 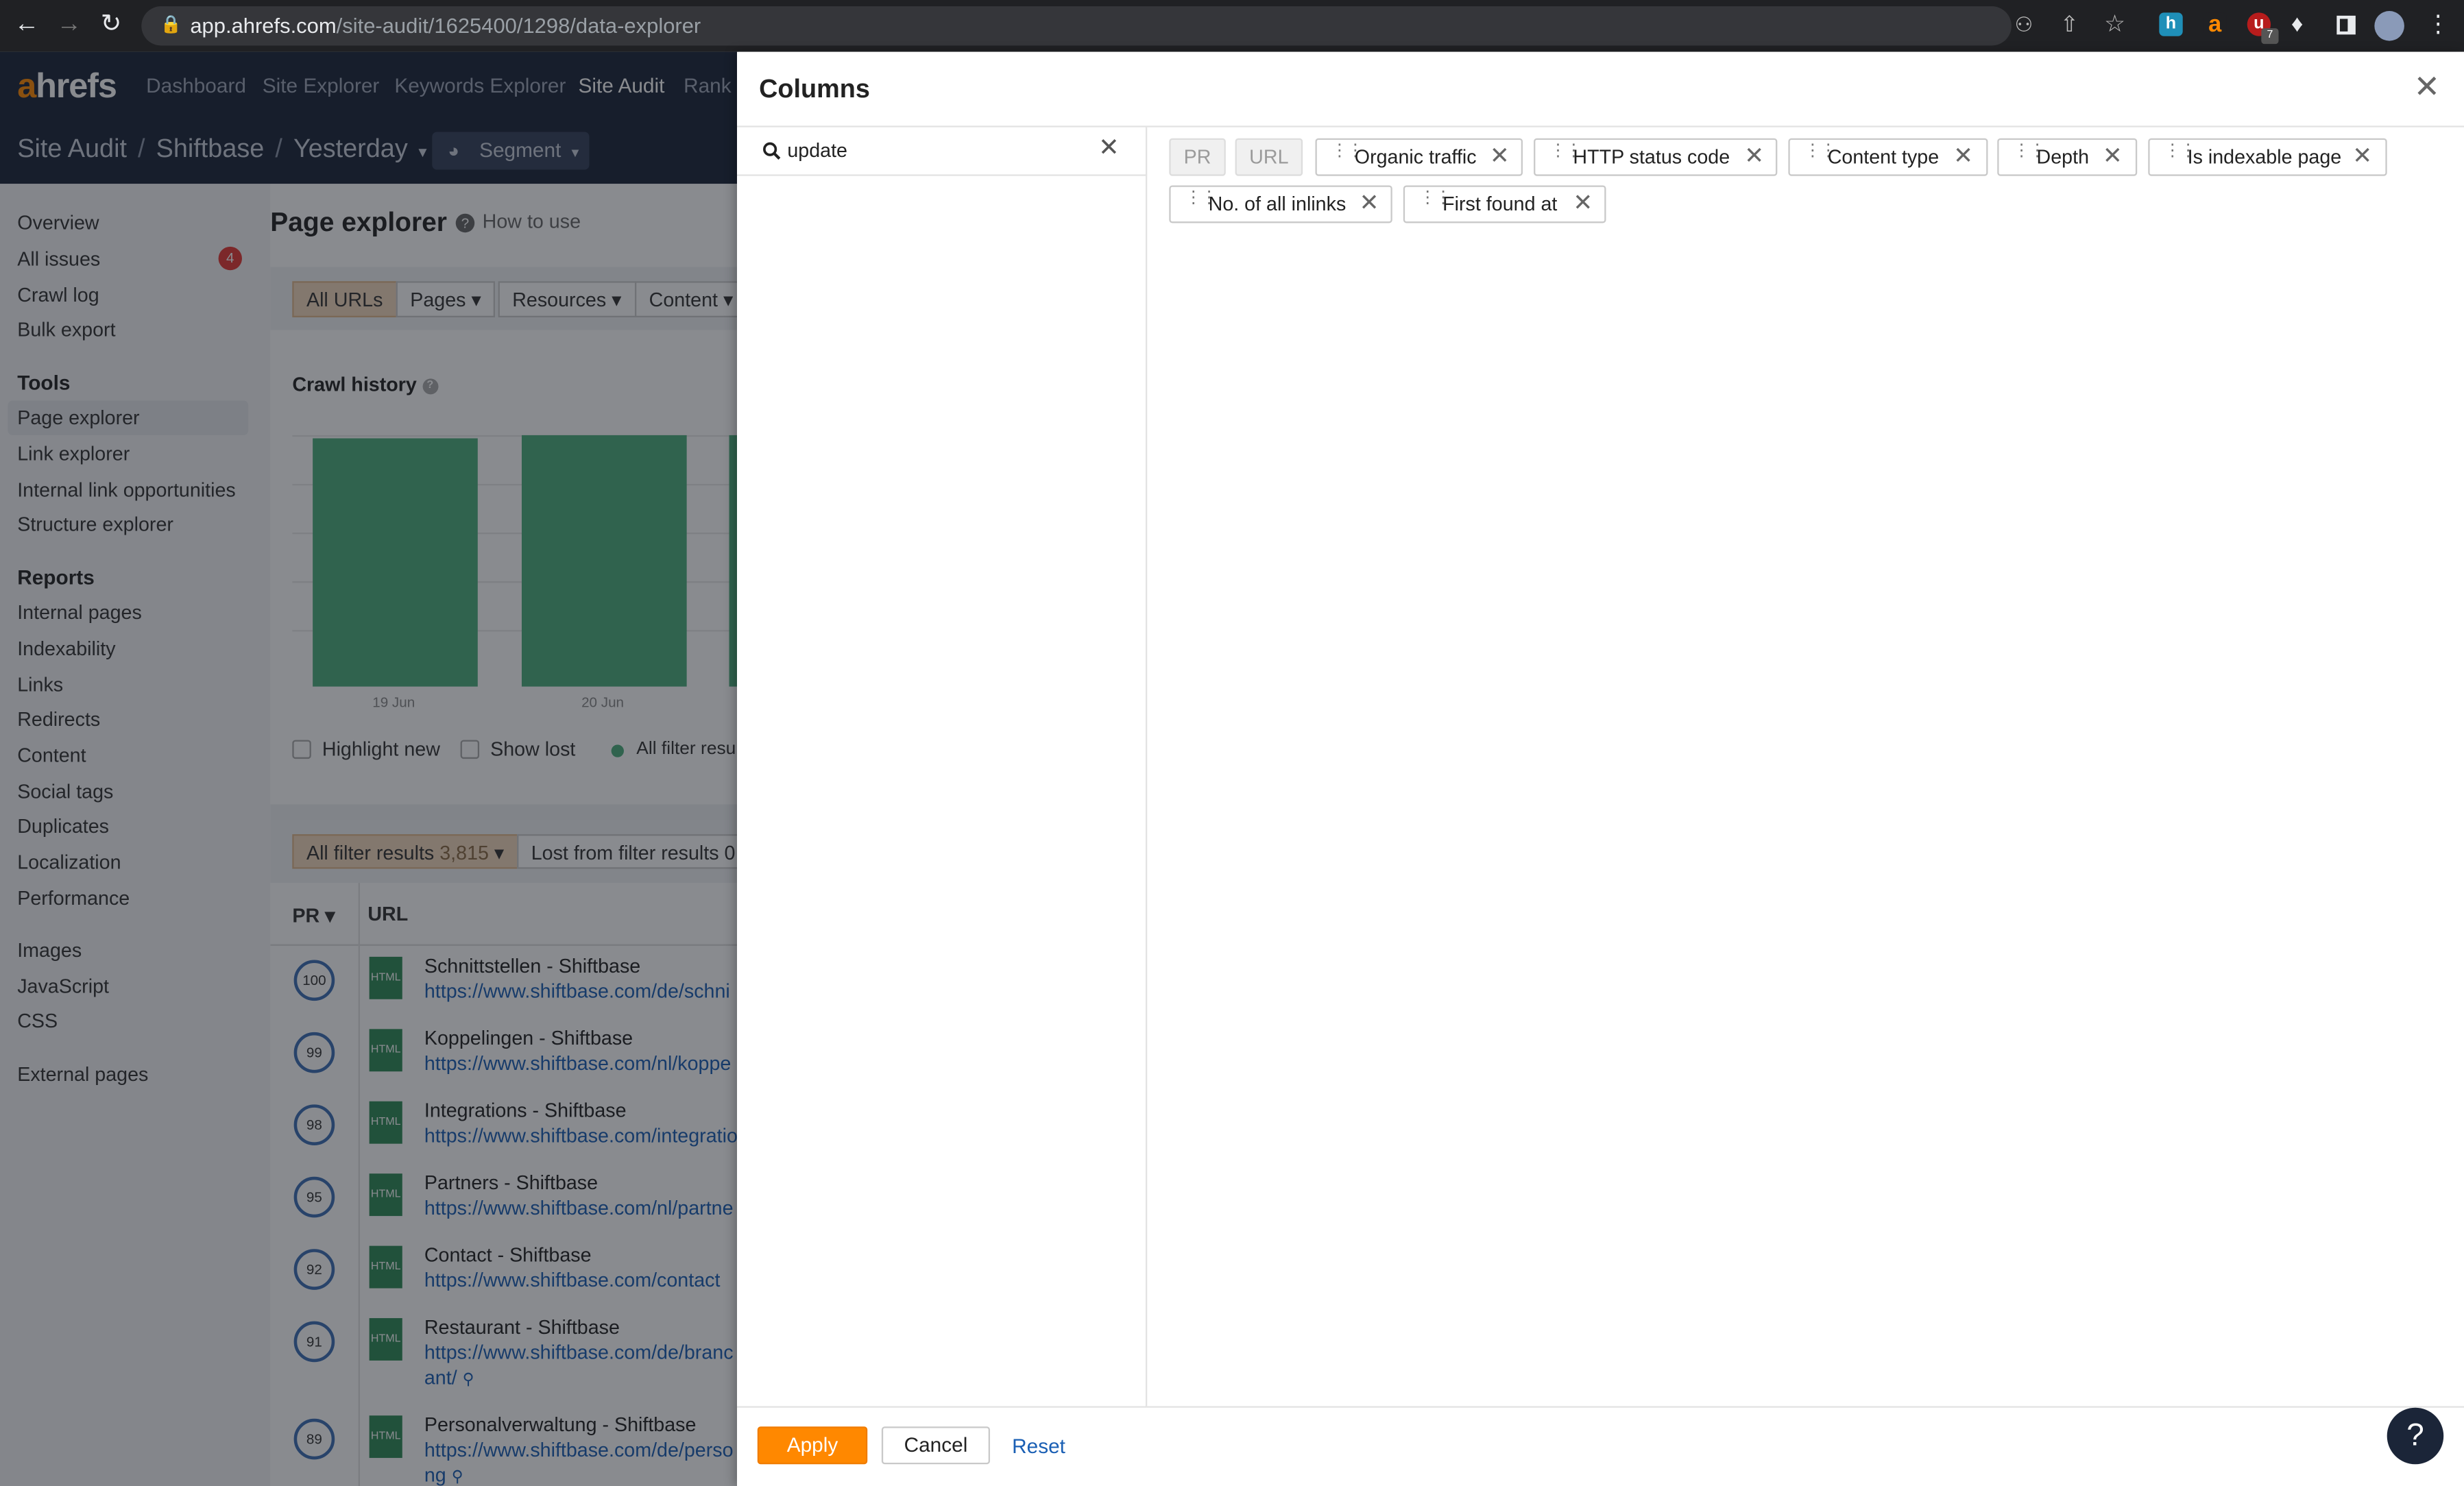 What do you see at coordinates (2346, 25) in the screenshot?
I see `side-panel-icon` at bounding box center [2346, 25].